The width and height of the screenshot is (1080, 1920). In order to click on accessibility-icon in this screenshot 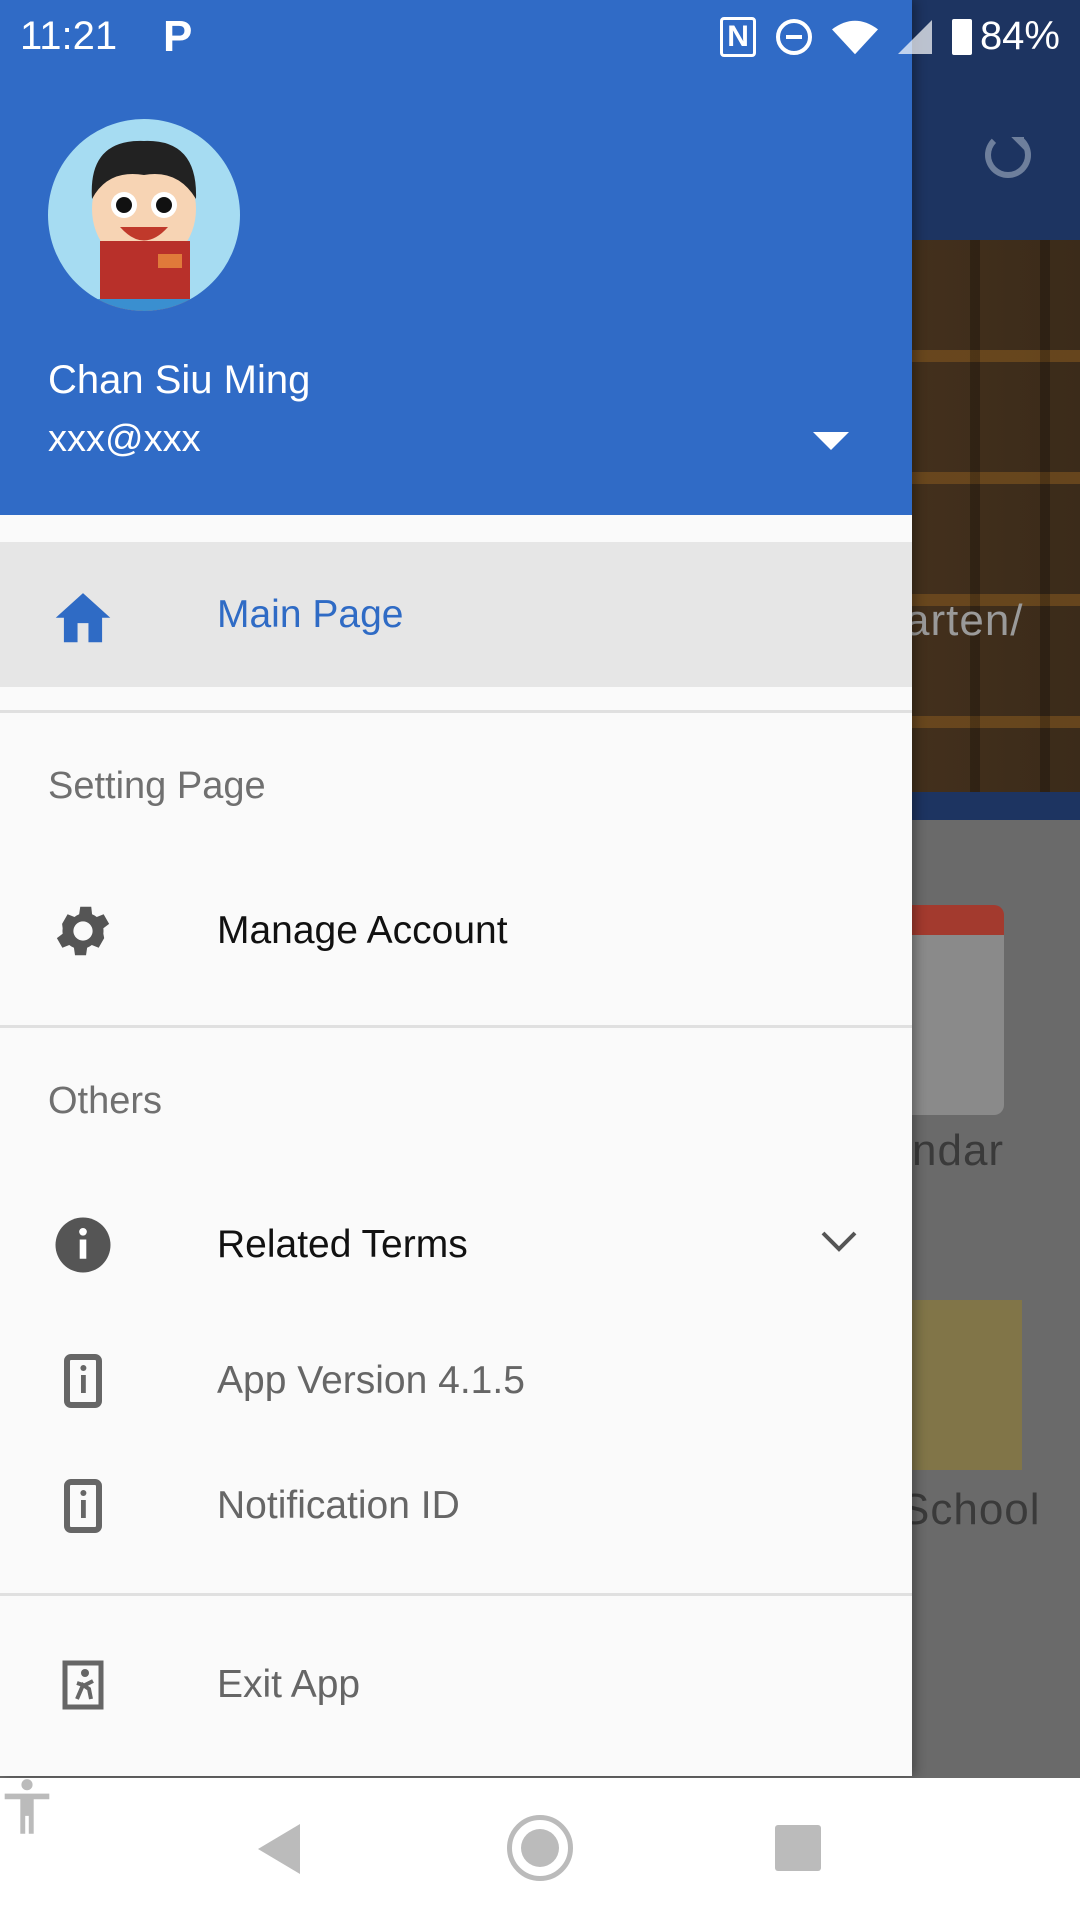, I will do `click(27, 1807)`.